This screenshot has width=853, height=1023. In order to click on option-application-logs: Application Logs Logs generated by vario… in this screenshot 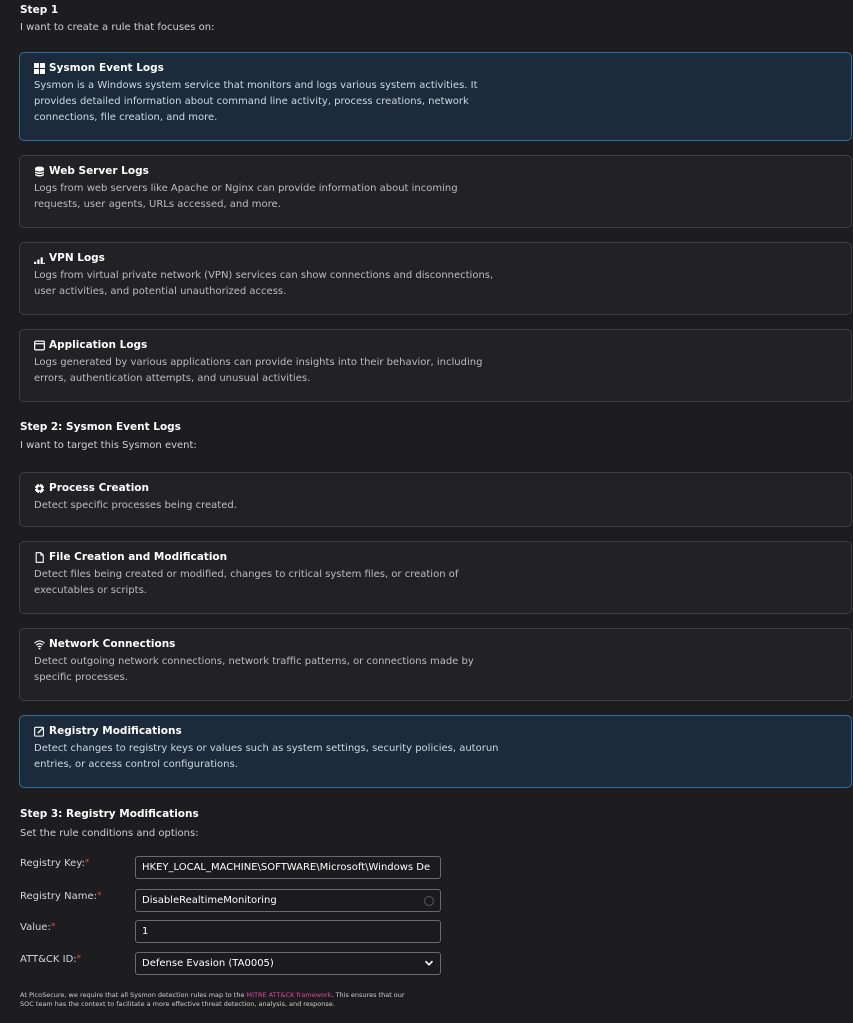, I will do `click(435, 365)`.